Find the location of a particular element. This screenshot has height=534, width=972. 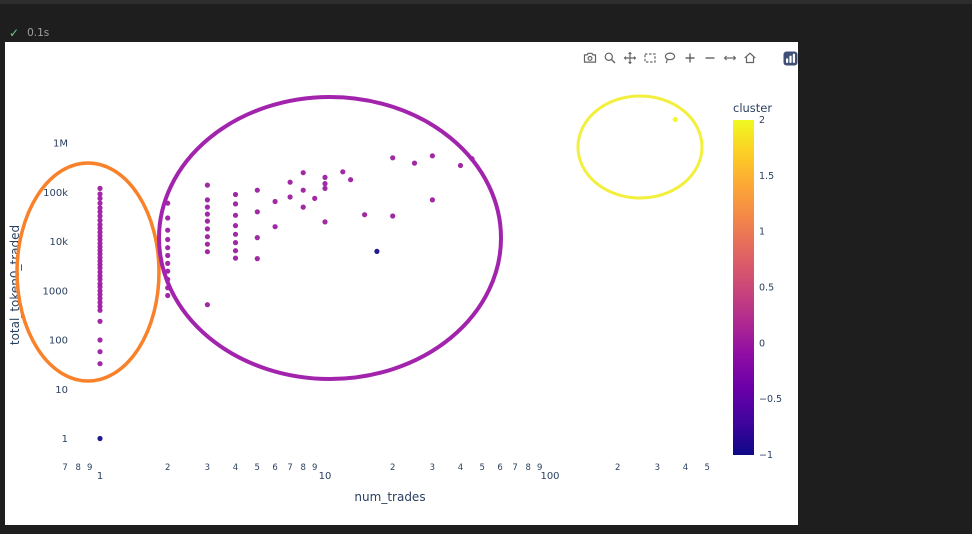

yellow-circle-annotation is located at coordinates (640, 147).